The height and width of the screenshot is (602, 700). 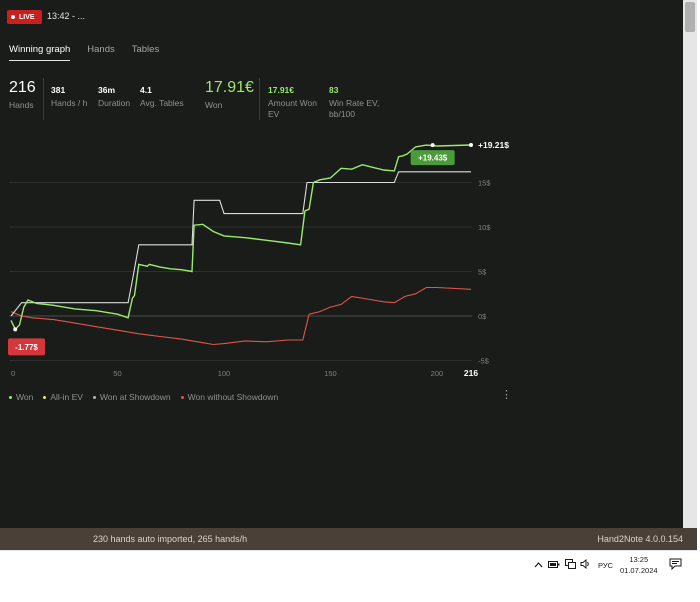 I want to click on x-tick-label: 200, so click(x=437, y=373).